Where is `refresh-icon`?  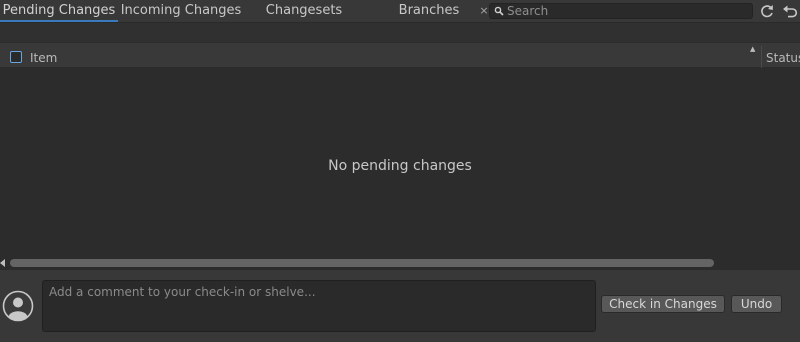
refresh-icon is located at coordinates (767, 11).